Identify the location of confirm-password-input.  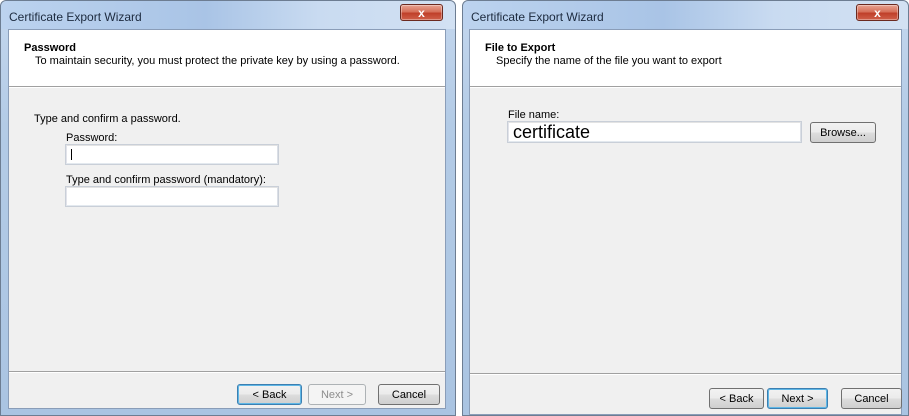
(172, 196).